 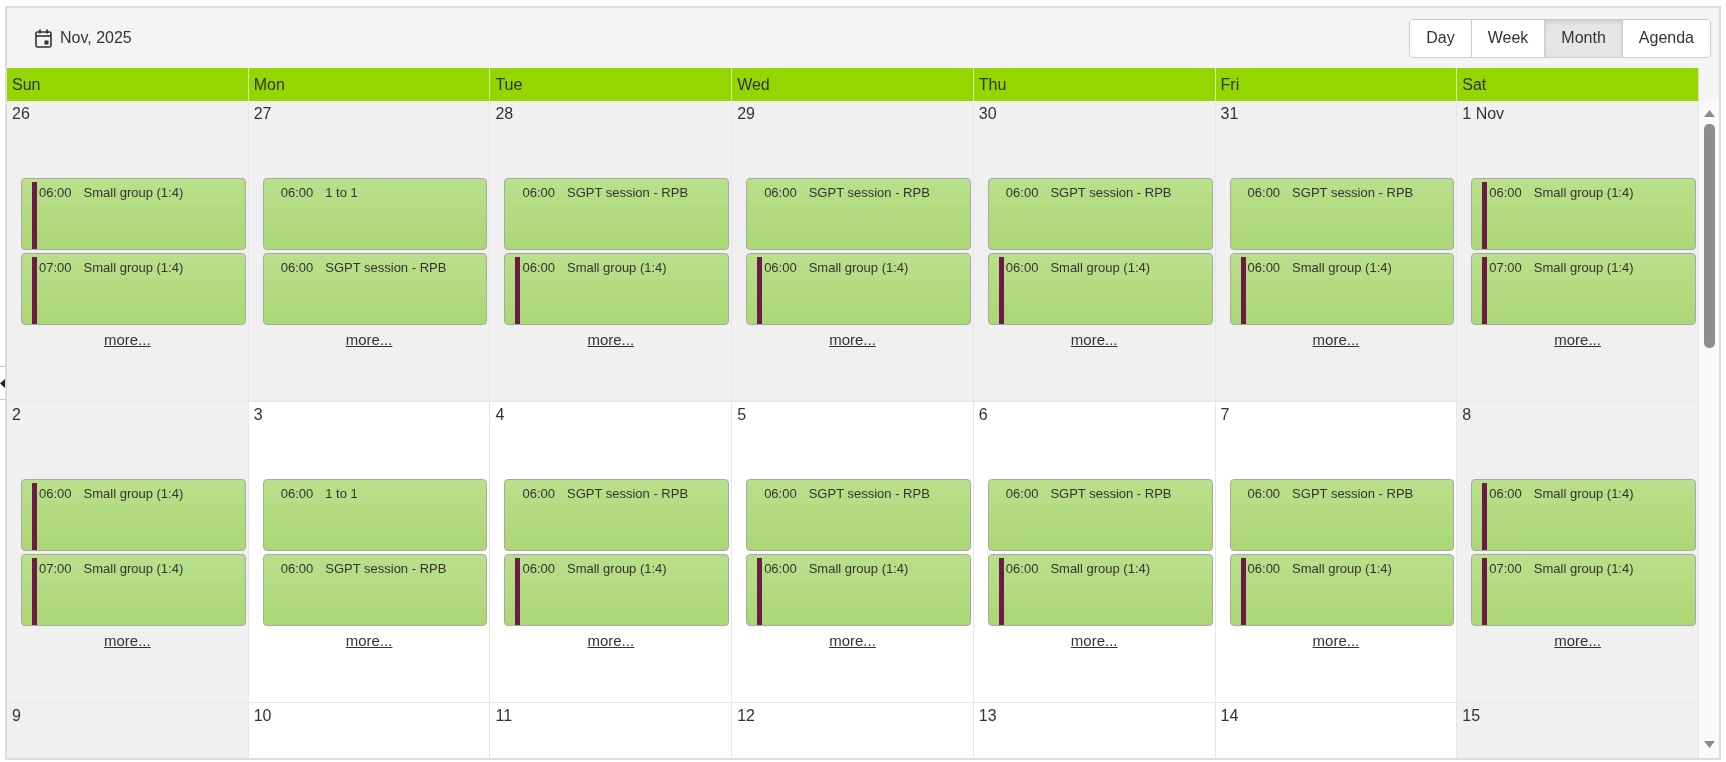 What do you see at coordinates (341, 193) in the screenshot?
I see `event-title: 1 to 1` at bounding box center [341, 193].